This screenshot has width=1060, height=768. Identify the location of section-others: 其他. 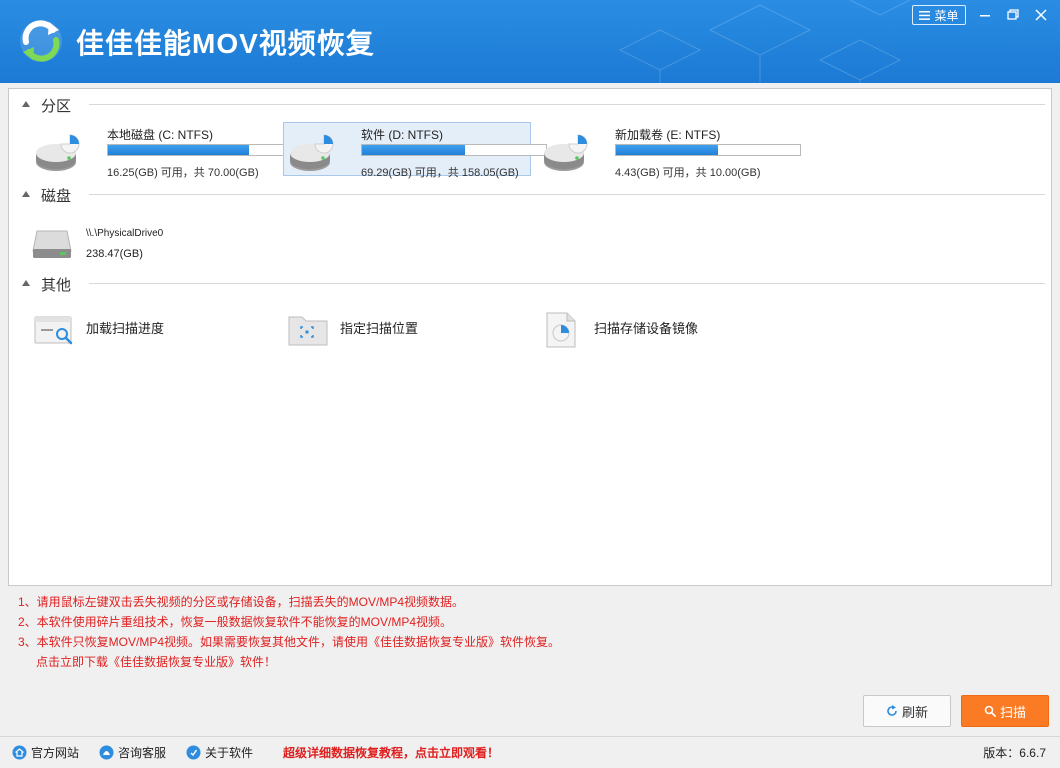
(530, 284).